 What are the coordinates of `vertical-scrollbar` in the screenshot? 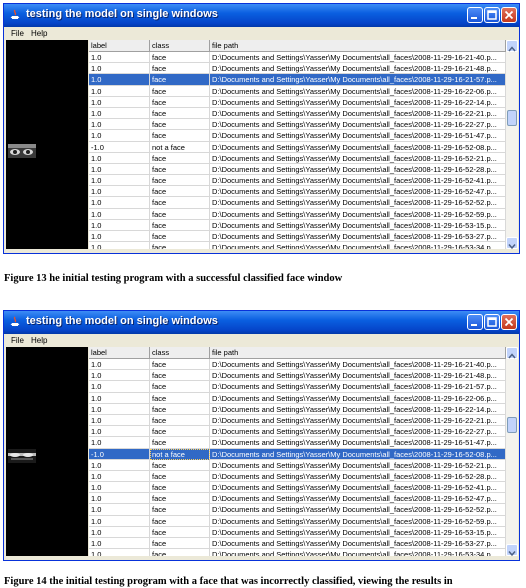 It's located at (512, 452).